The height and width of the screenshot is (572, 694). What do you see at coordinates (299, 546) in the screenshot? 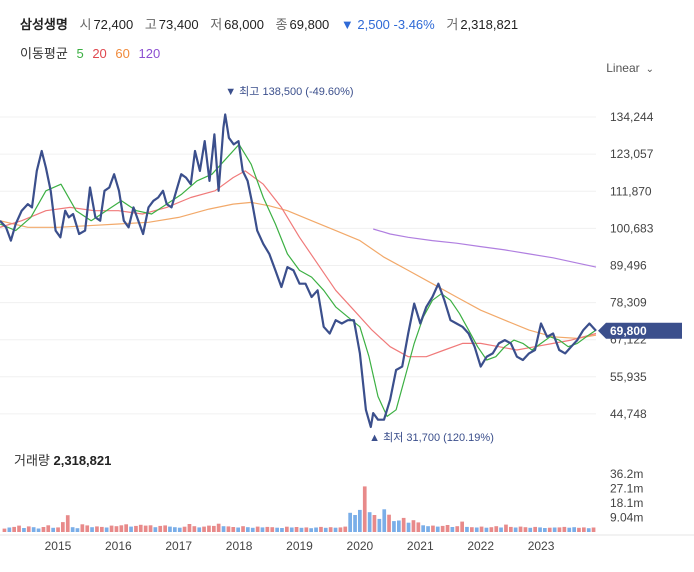
I see `x-tick-label: 2019` at bounding box center [299, 546].